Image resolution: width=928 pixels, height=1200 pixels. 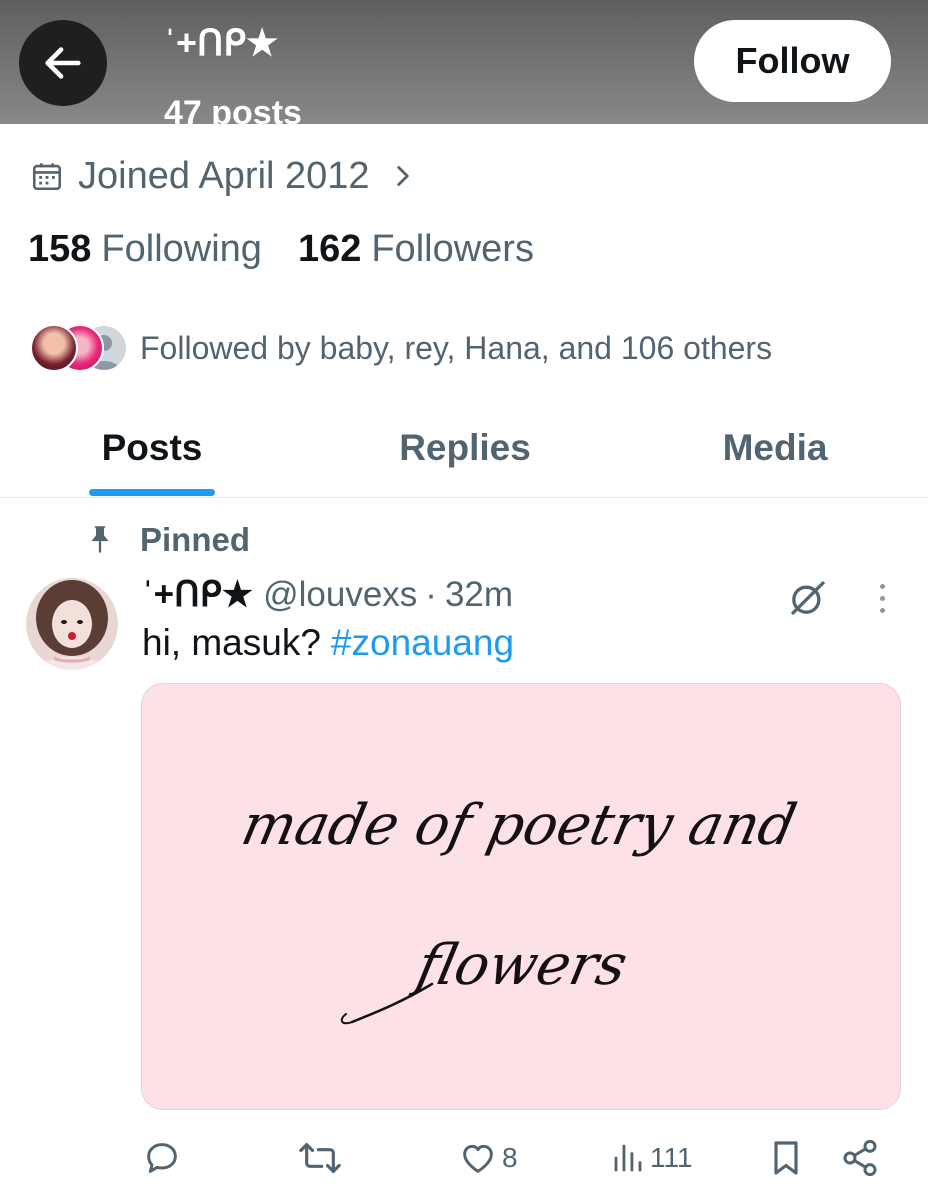 What do you see at coordinates (221, 42) in the screenshot?
I see `header-display-name: ˈ+ᑎᑭ★` at bounding box center [221, 42].